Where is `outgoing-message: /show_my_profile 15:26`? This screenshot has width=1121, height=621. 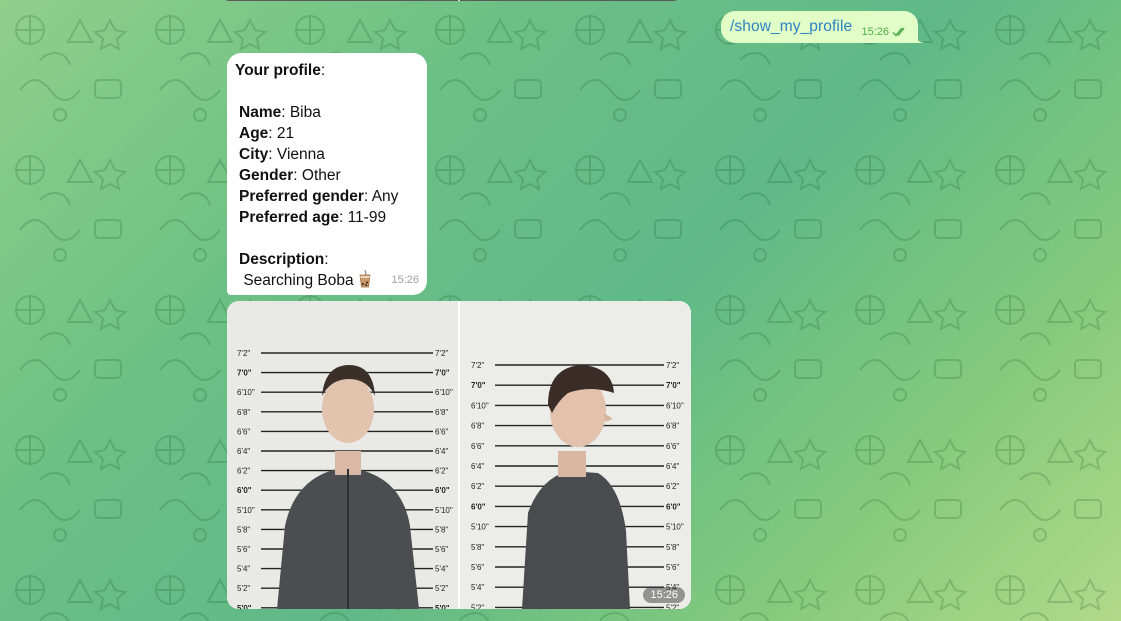
outgoing-message: /show_my_profile 15:26 is located at coordinates (819, 27).